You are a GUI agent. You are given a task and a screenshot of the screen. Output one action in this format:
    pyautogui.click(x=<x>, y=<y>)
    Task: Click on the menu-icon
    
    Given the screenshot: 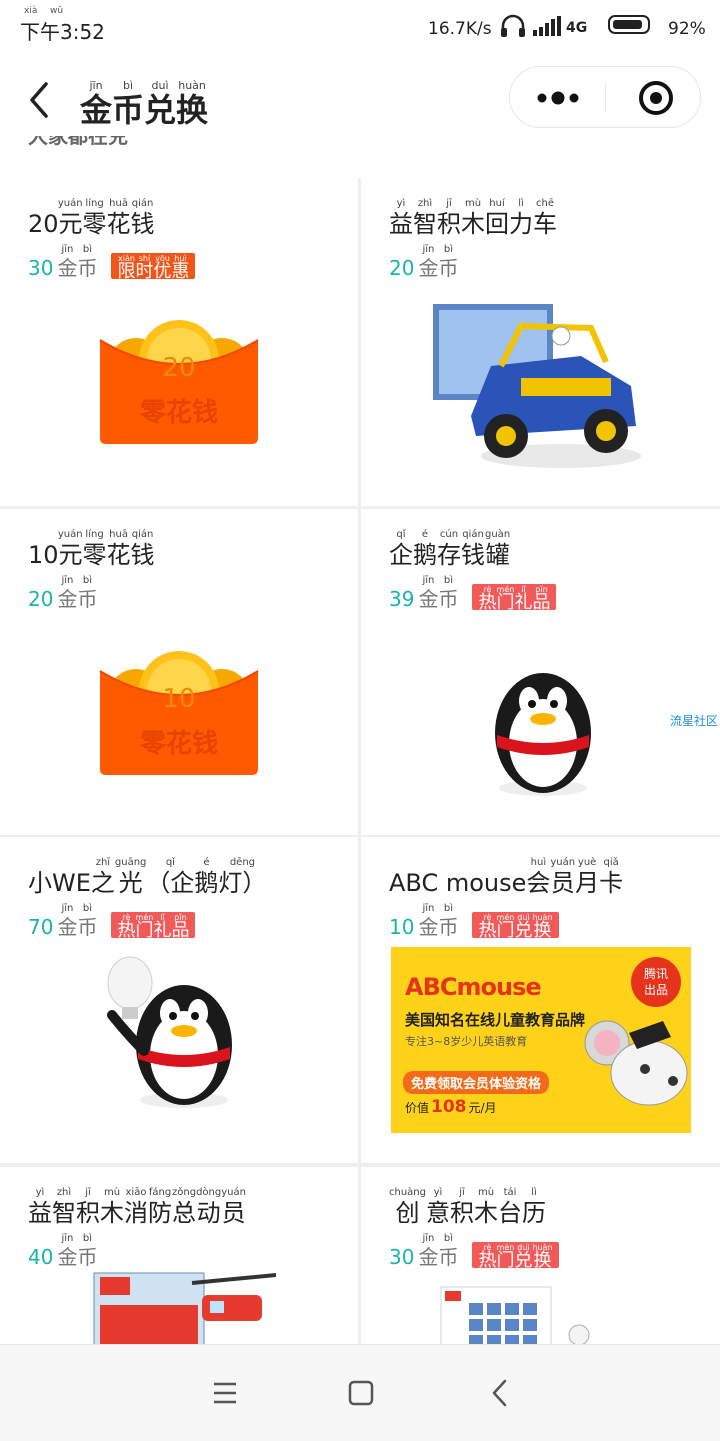 What is the action you would take?
    pyautogui.click(x=225, y=1393)
    